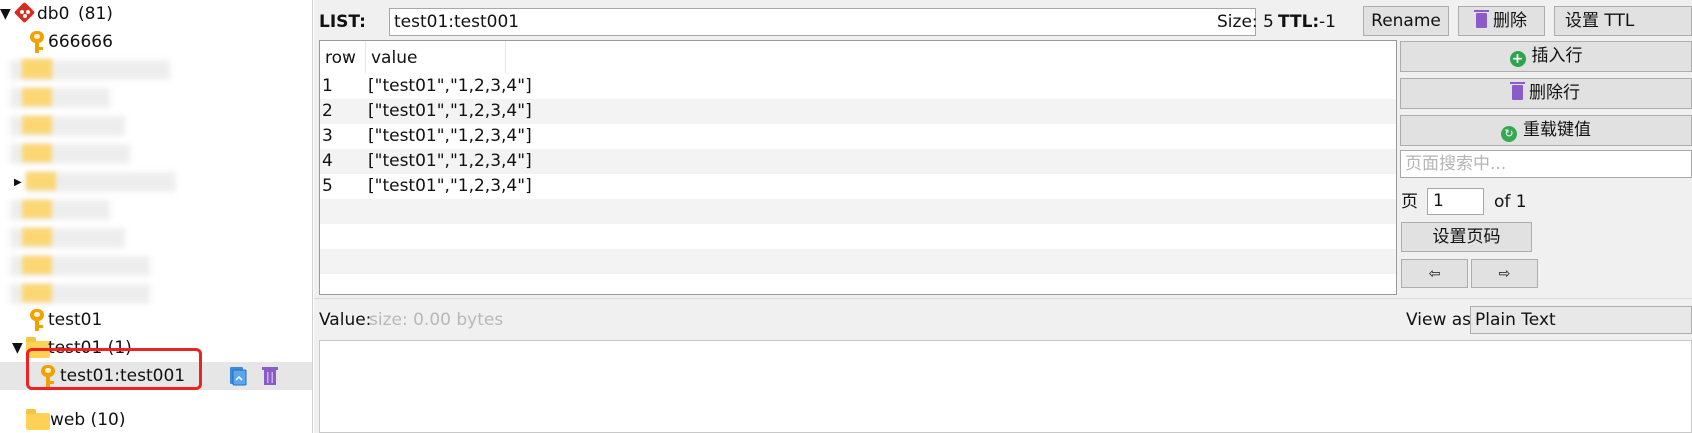 This screenshot has width=1692, height=433. What do you see at coordinates (1600, 21) in the screenshot?
I see `set-ttl-button-label: 设置 TTL` at bounding box center [1600, 21].